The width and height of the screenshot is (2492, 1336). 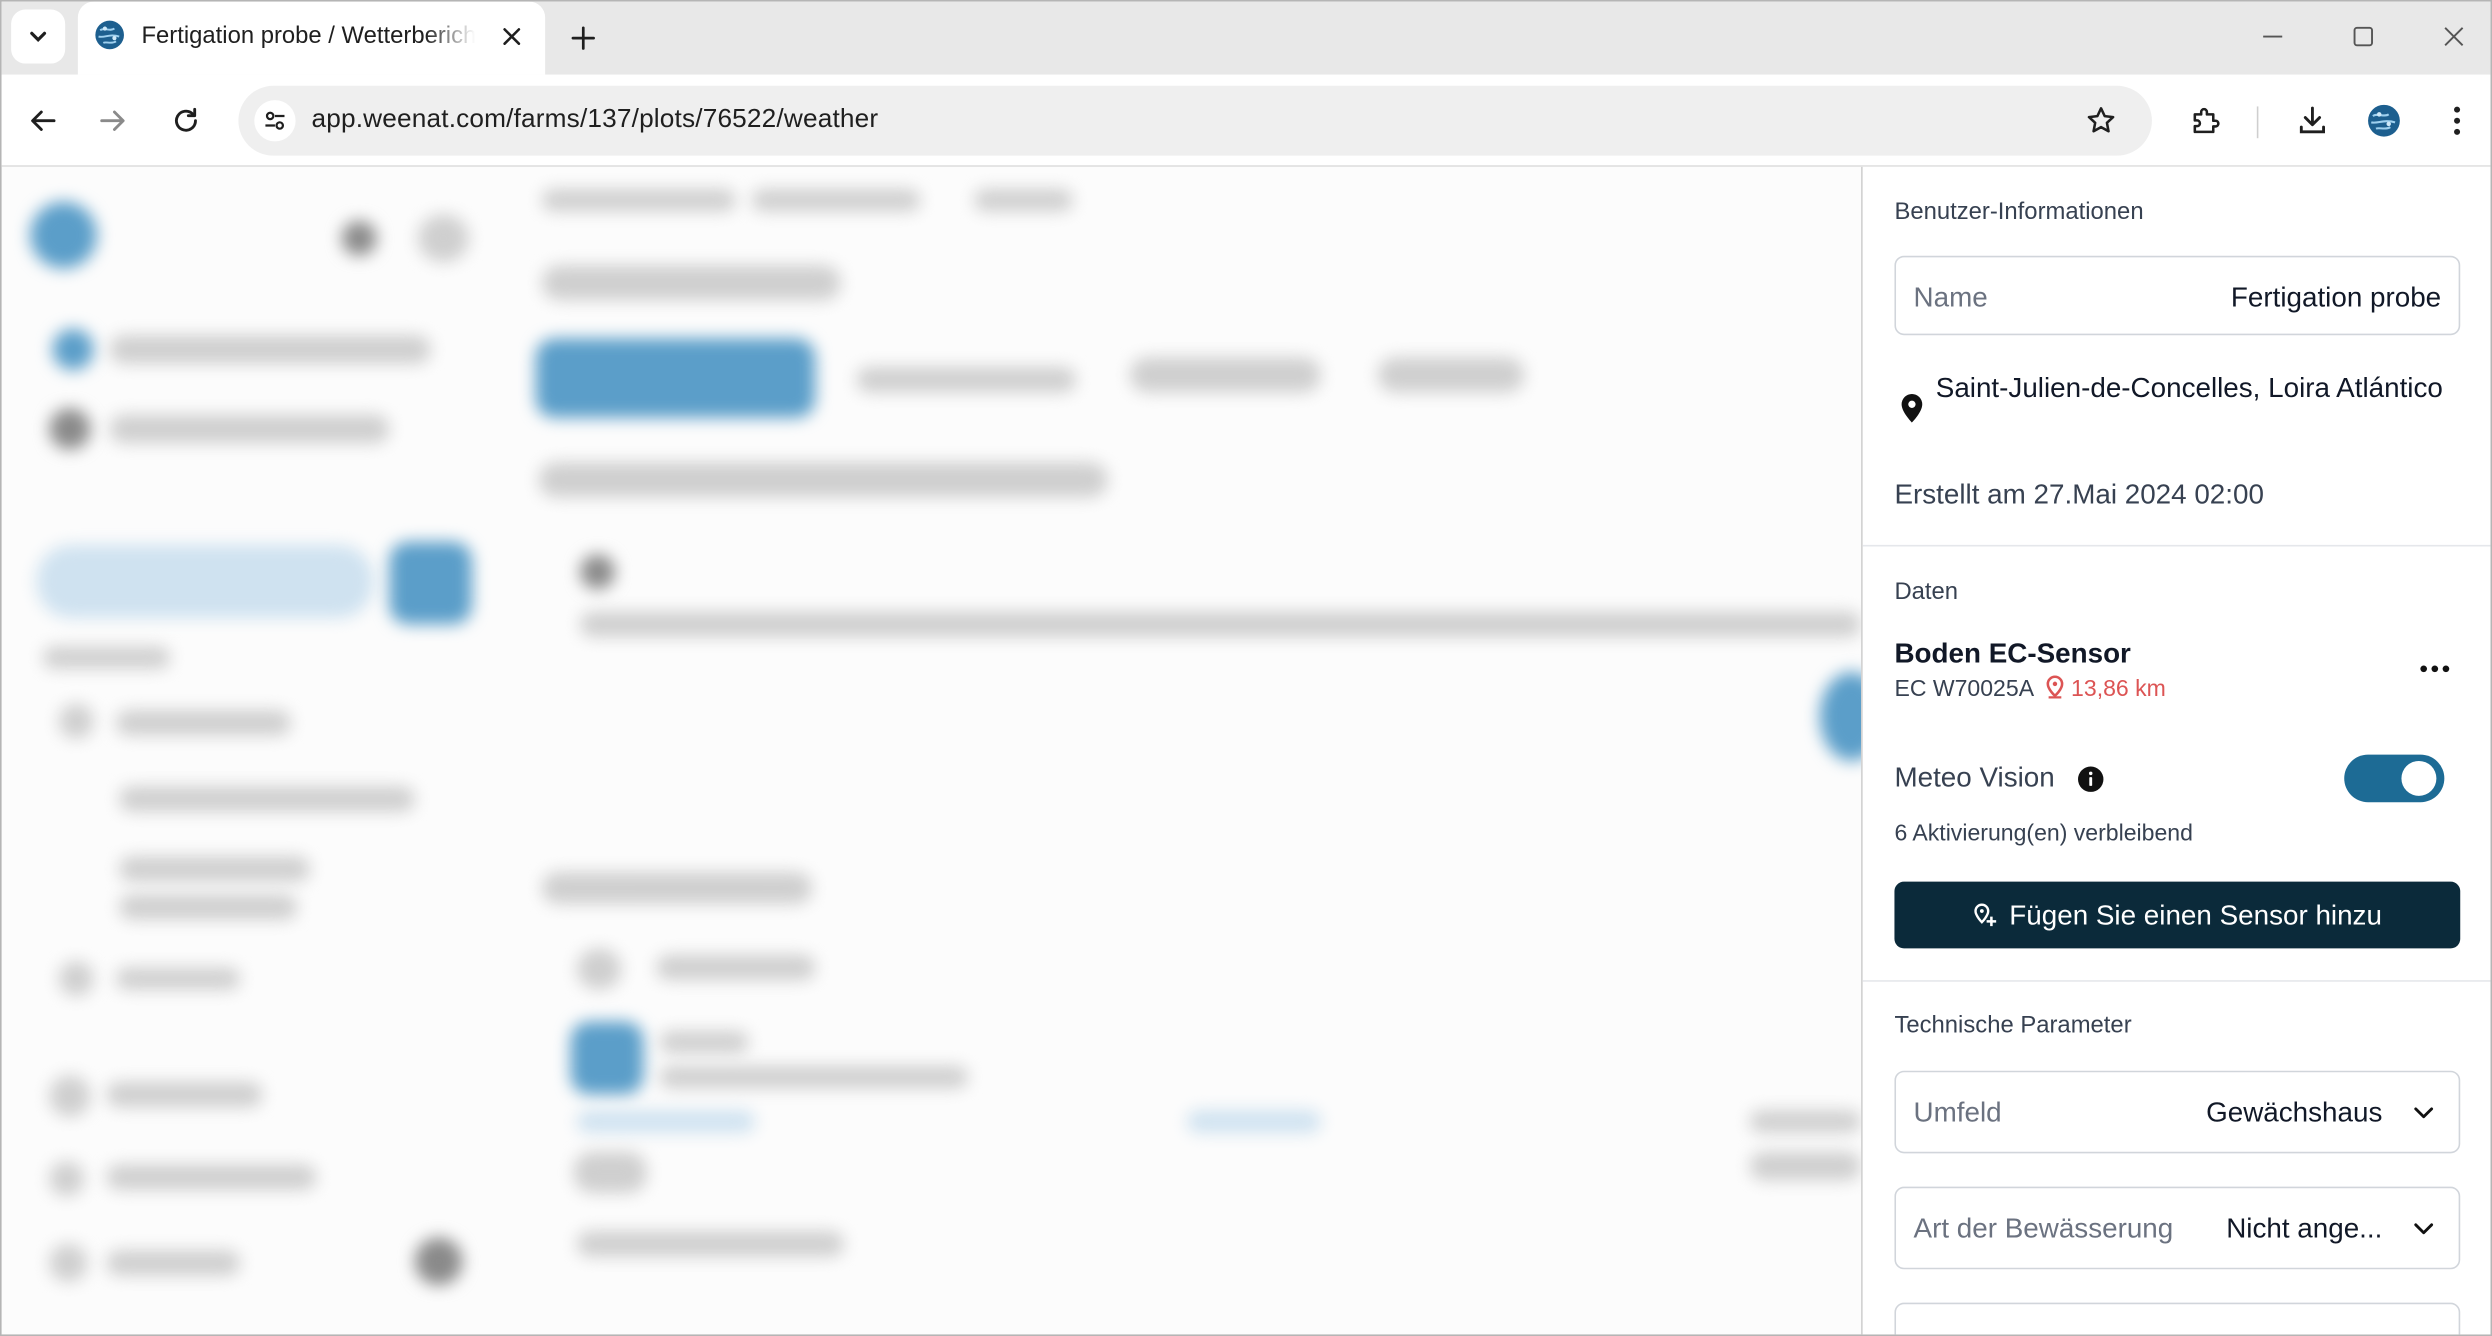 What do you see at coordinates (2313, 121) in the screenshot?
I see `downloads-button` at bounding box center [2313, 121].